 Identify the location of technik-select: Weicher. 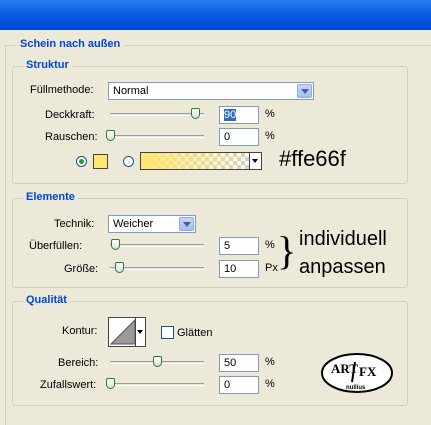
(152, 224).